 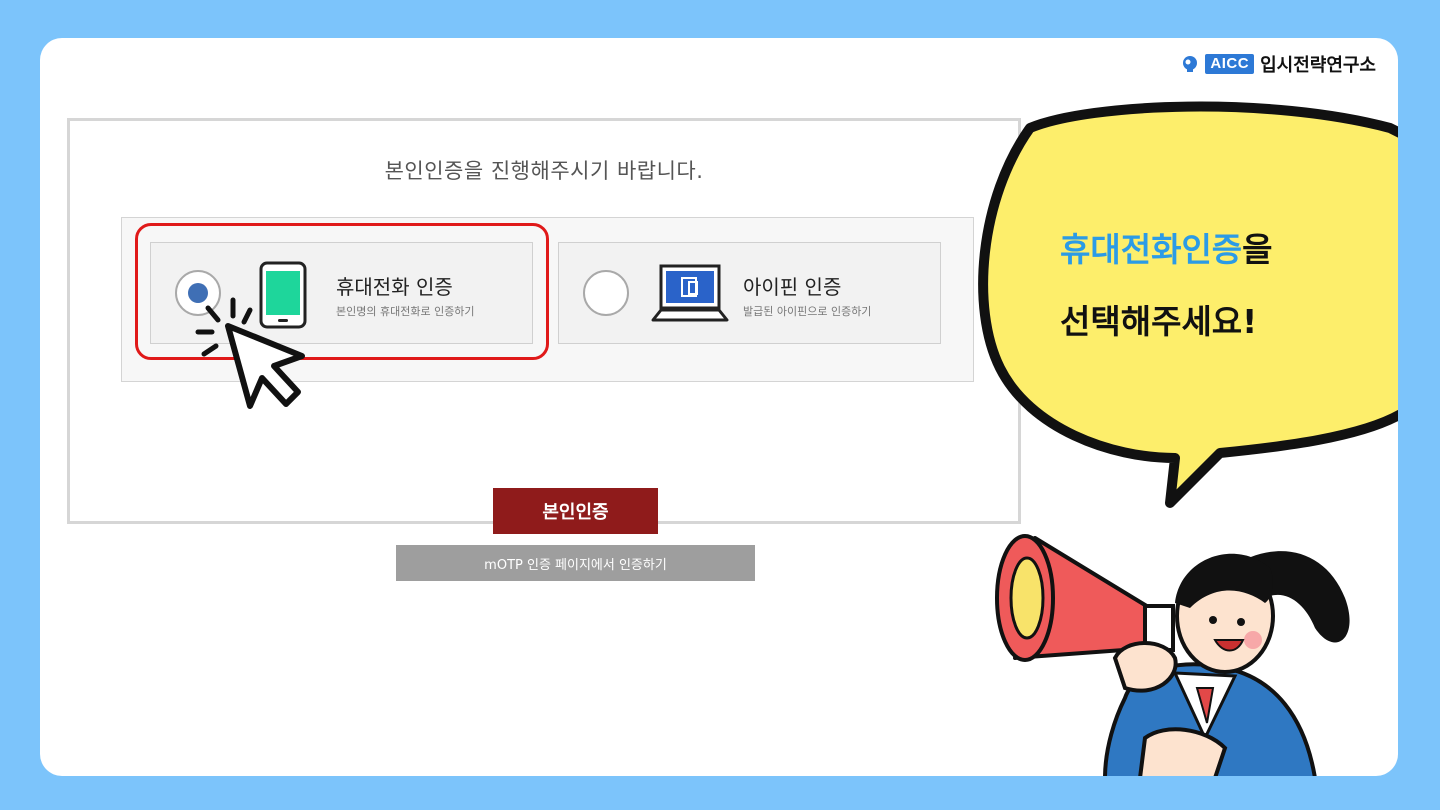 I want to click on laptop-icon, so click(x=690, y=293).